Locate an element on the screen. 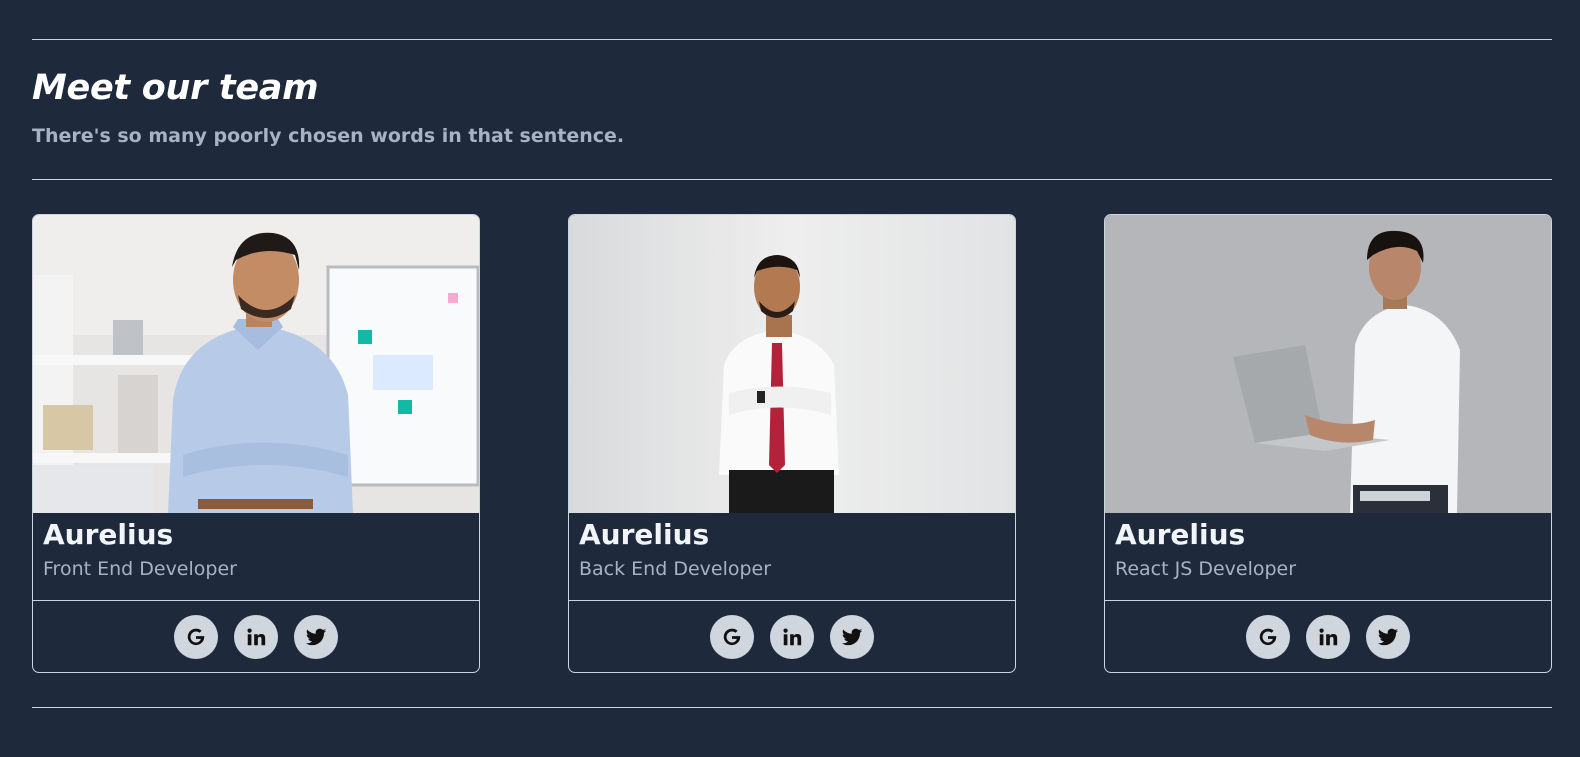  member-role: Back End Developer is located at coordinates (675, 569).